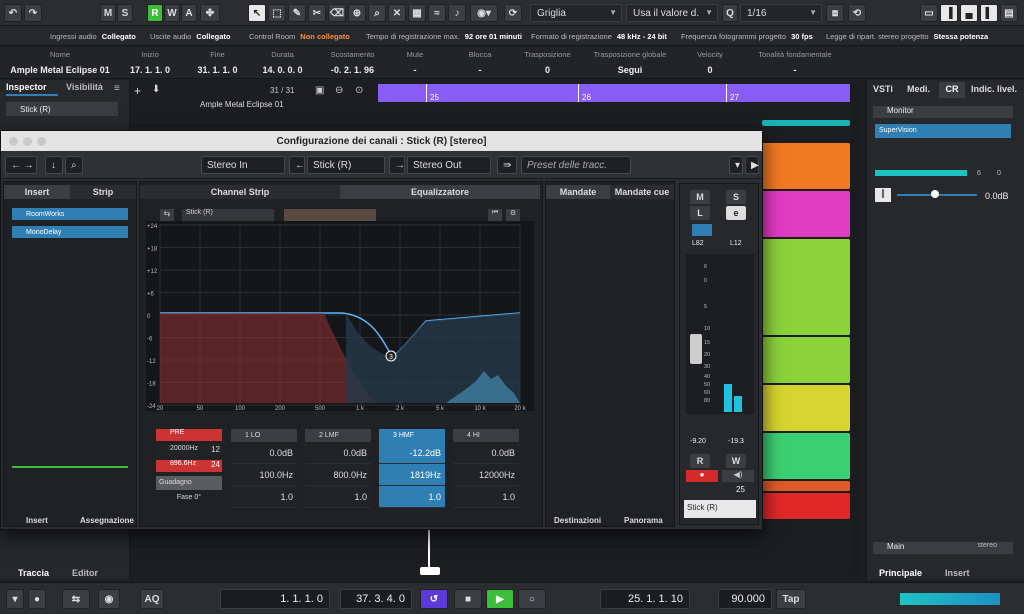 The image size is (1024, 614). Describe the element at coordinates (702, 230) in the screenshot. I see `pan-indicator` at that location.